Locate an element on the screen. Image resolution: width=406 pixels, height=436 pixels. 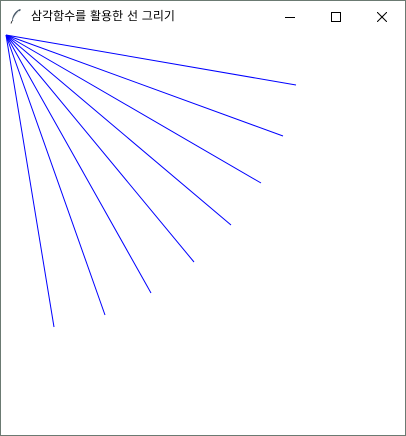
title-bar: 삼각함수를 활용한 선 그리기 is located at coordinates (203, 16).